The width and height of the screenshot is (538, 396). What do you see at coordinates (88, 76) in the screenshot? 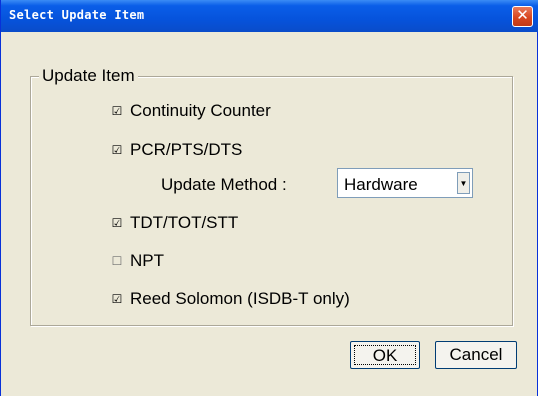
I see `groupbox-label: Update Item` at bounding box center [88, 76].